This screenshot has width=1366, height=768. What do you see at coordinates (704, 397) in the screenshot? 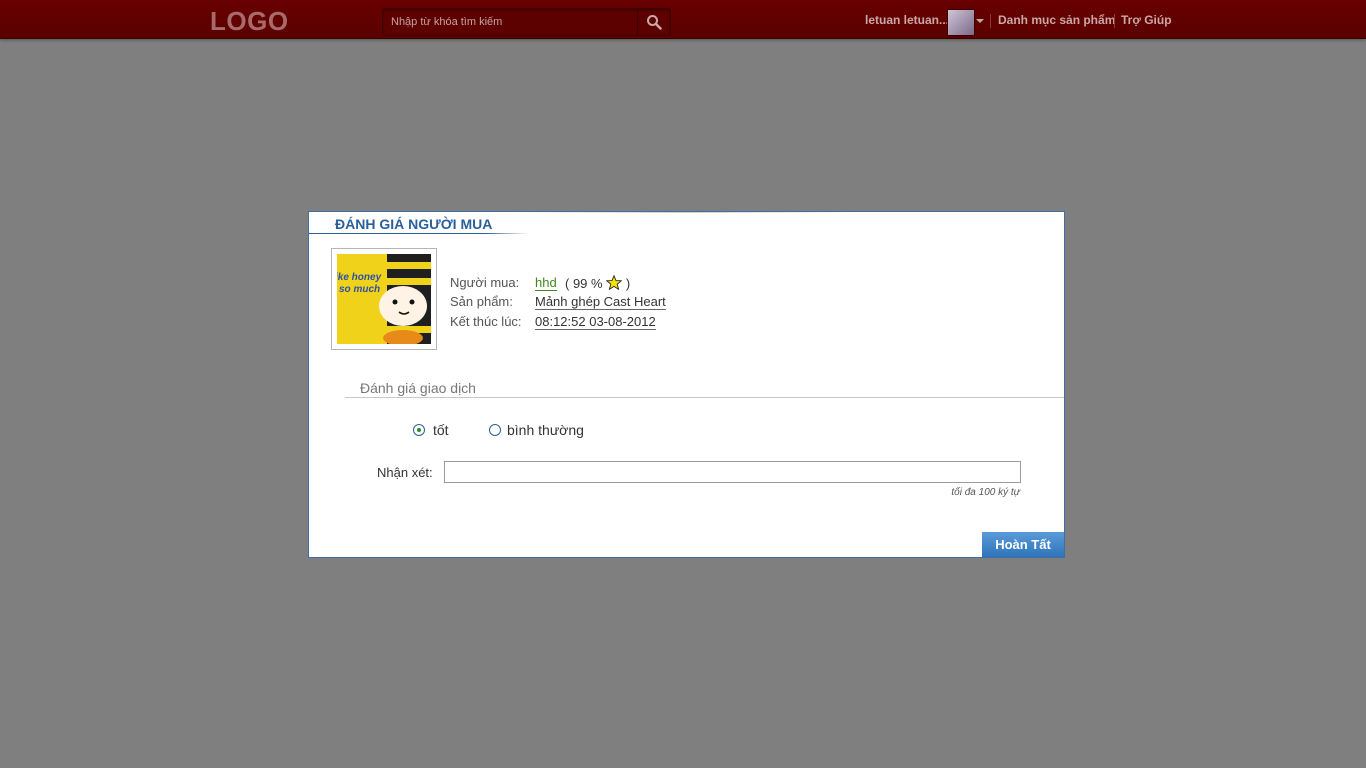
I see `section-divider` at bounding box center [704, 397].